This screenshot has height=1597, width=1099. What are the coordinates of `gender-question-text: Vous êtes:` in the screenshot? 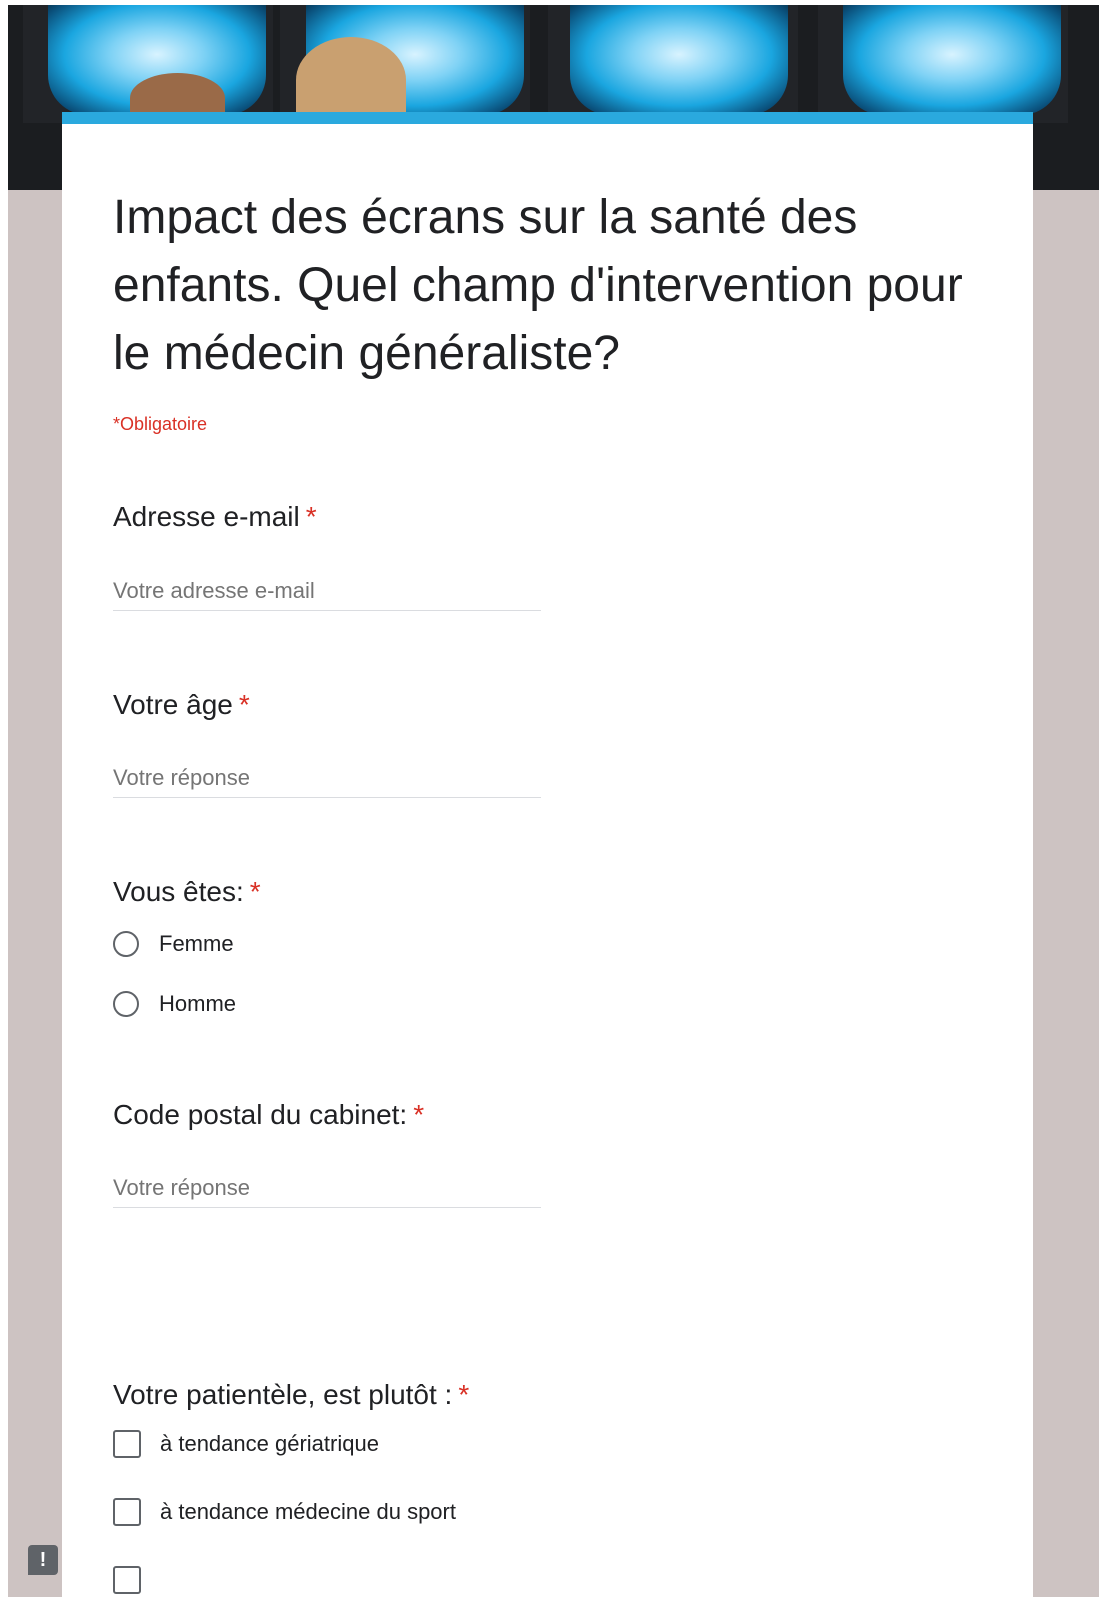 It's located at (178, 891).